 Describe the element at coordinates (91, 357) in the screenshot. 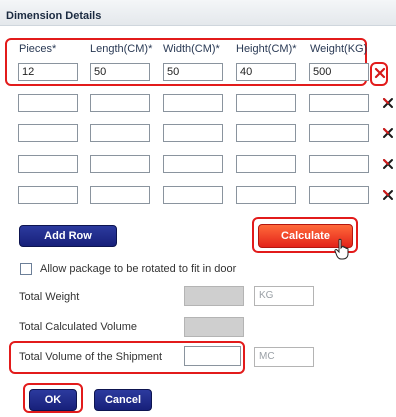

I see `total-shipment-volume-label: Total Volume of the Shipment` at that location.